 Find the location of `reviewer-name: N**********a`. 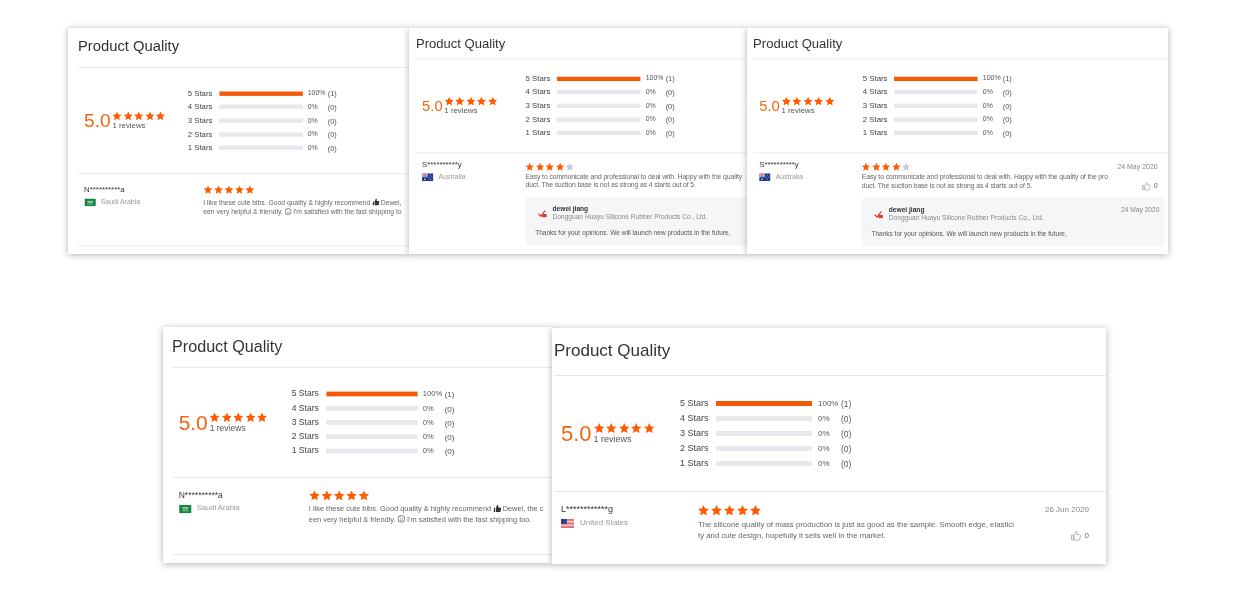

reviewer-name: N**********a is located at coordinates (201, 495).